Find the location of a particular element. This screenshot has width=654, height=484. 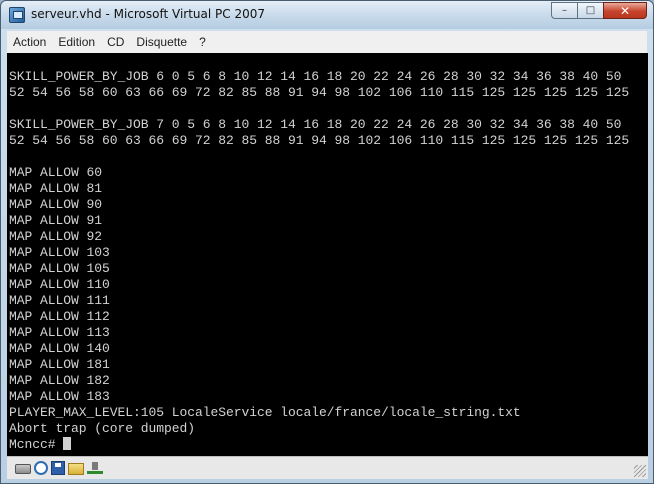

text-cursor is located at coordinates (67, 443).